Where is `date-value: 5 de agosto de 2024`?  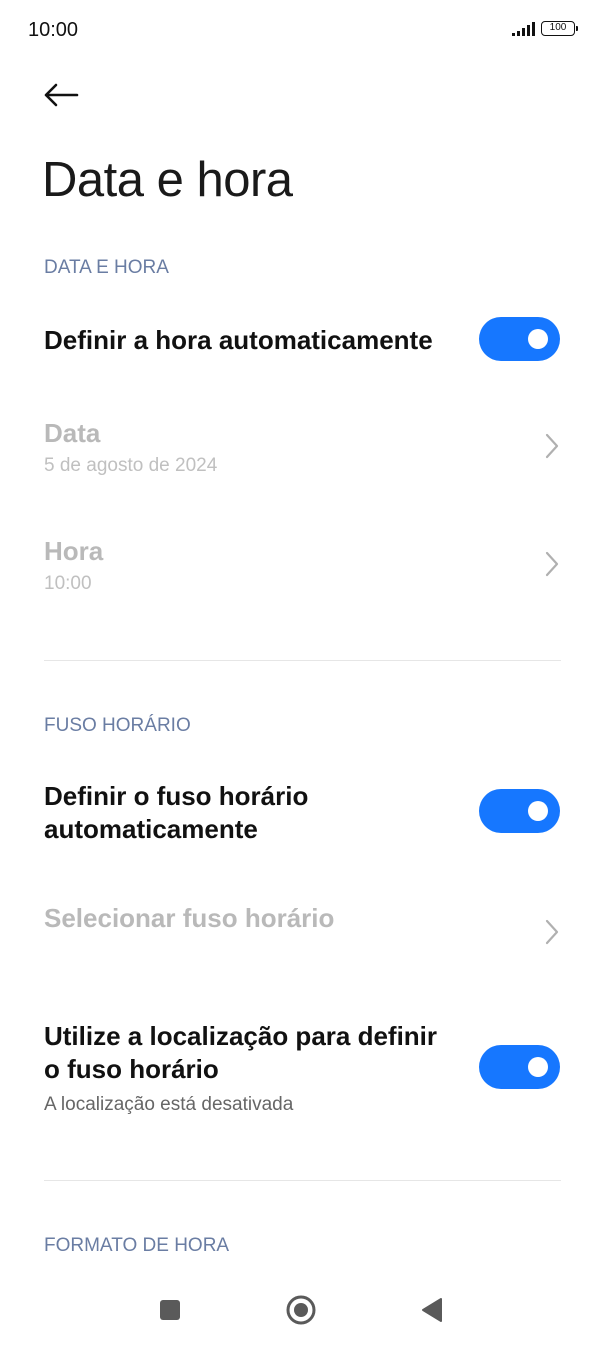 date-value: 5 de agosto de 2024 is located at coordinates (131, 465).